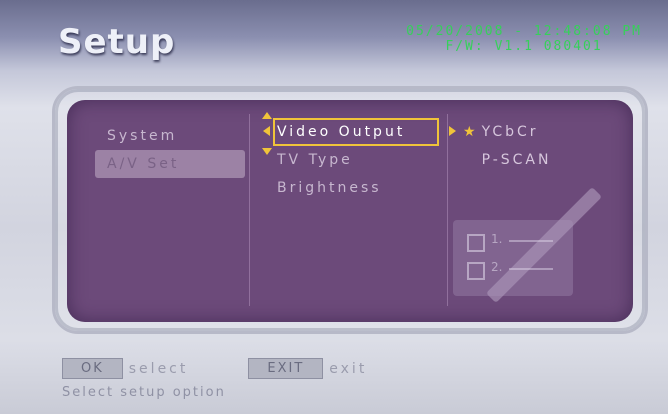 The width and height of the screenshot is (668, 414). Describe the element at coordinates (267, 115) in the screenshot. I see `up-arrow-icon` at that location.